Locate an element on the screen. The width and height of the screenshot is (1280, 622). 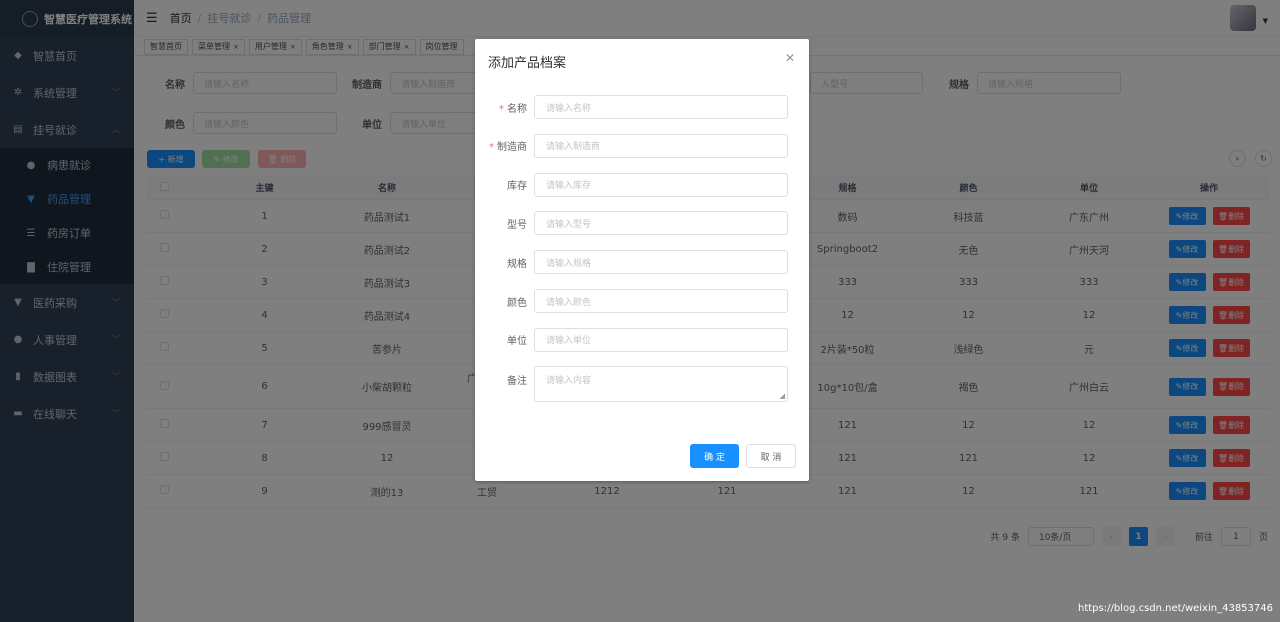
field-input: 请输入名称 is located at coordinates (661, 107).